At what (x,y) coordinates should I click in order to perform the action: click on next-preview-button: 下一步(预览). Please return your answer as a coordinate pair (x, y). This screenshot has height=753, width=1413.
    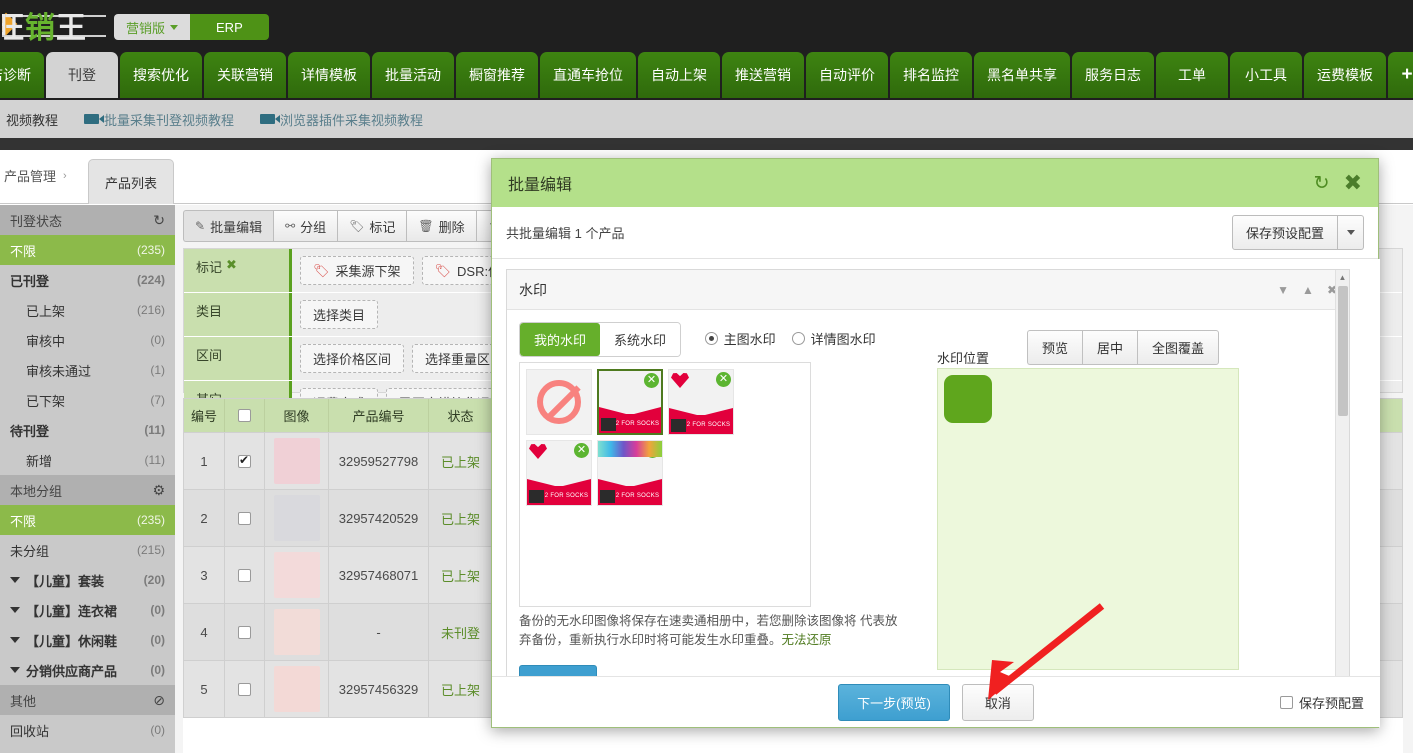
    Looking at the image, I should click on (894, 702).